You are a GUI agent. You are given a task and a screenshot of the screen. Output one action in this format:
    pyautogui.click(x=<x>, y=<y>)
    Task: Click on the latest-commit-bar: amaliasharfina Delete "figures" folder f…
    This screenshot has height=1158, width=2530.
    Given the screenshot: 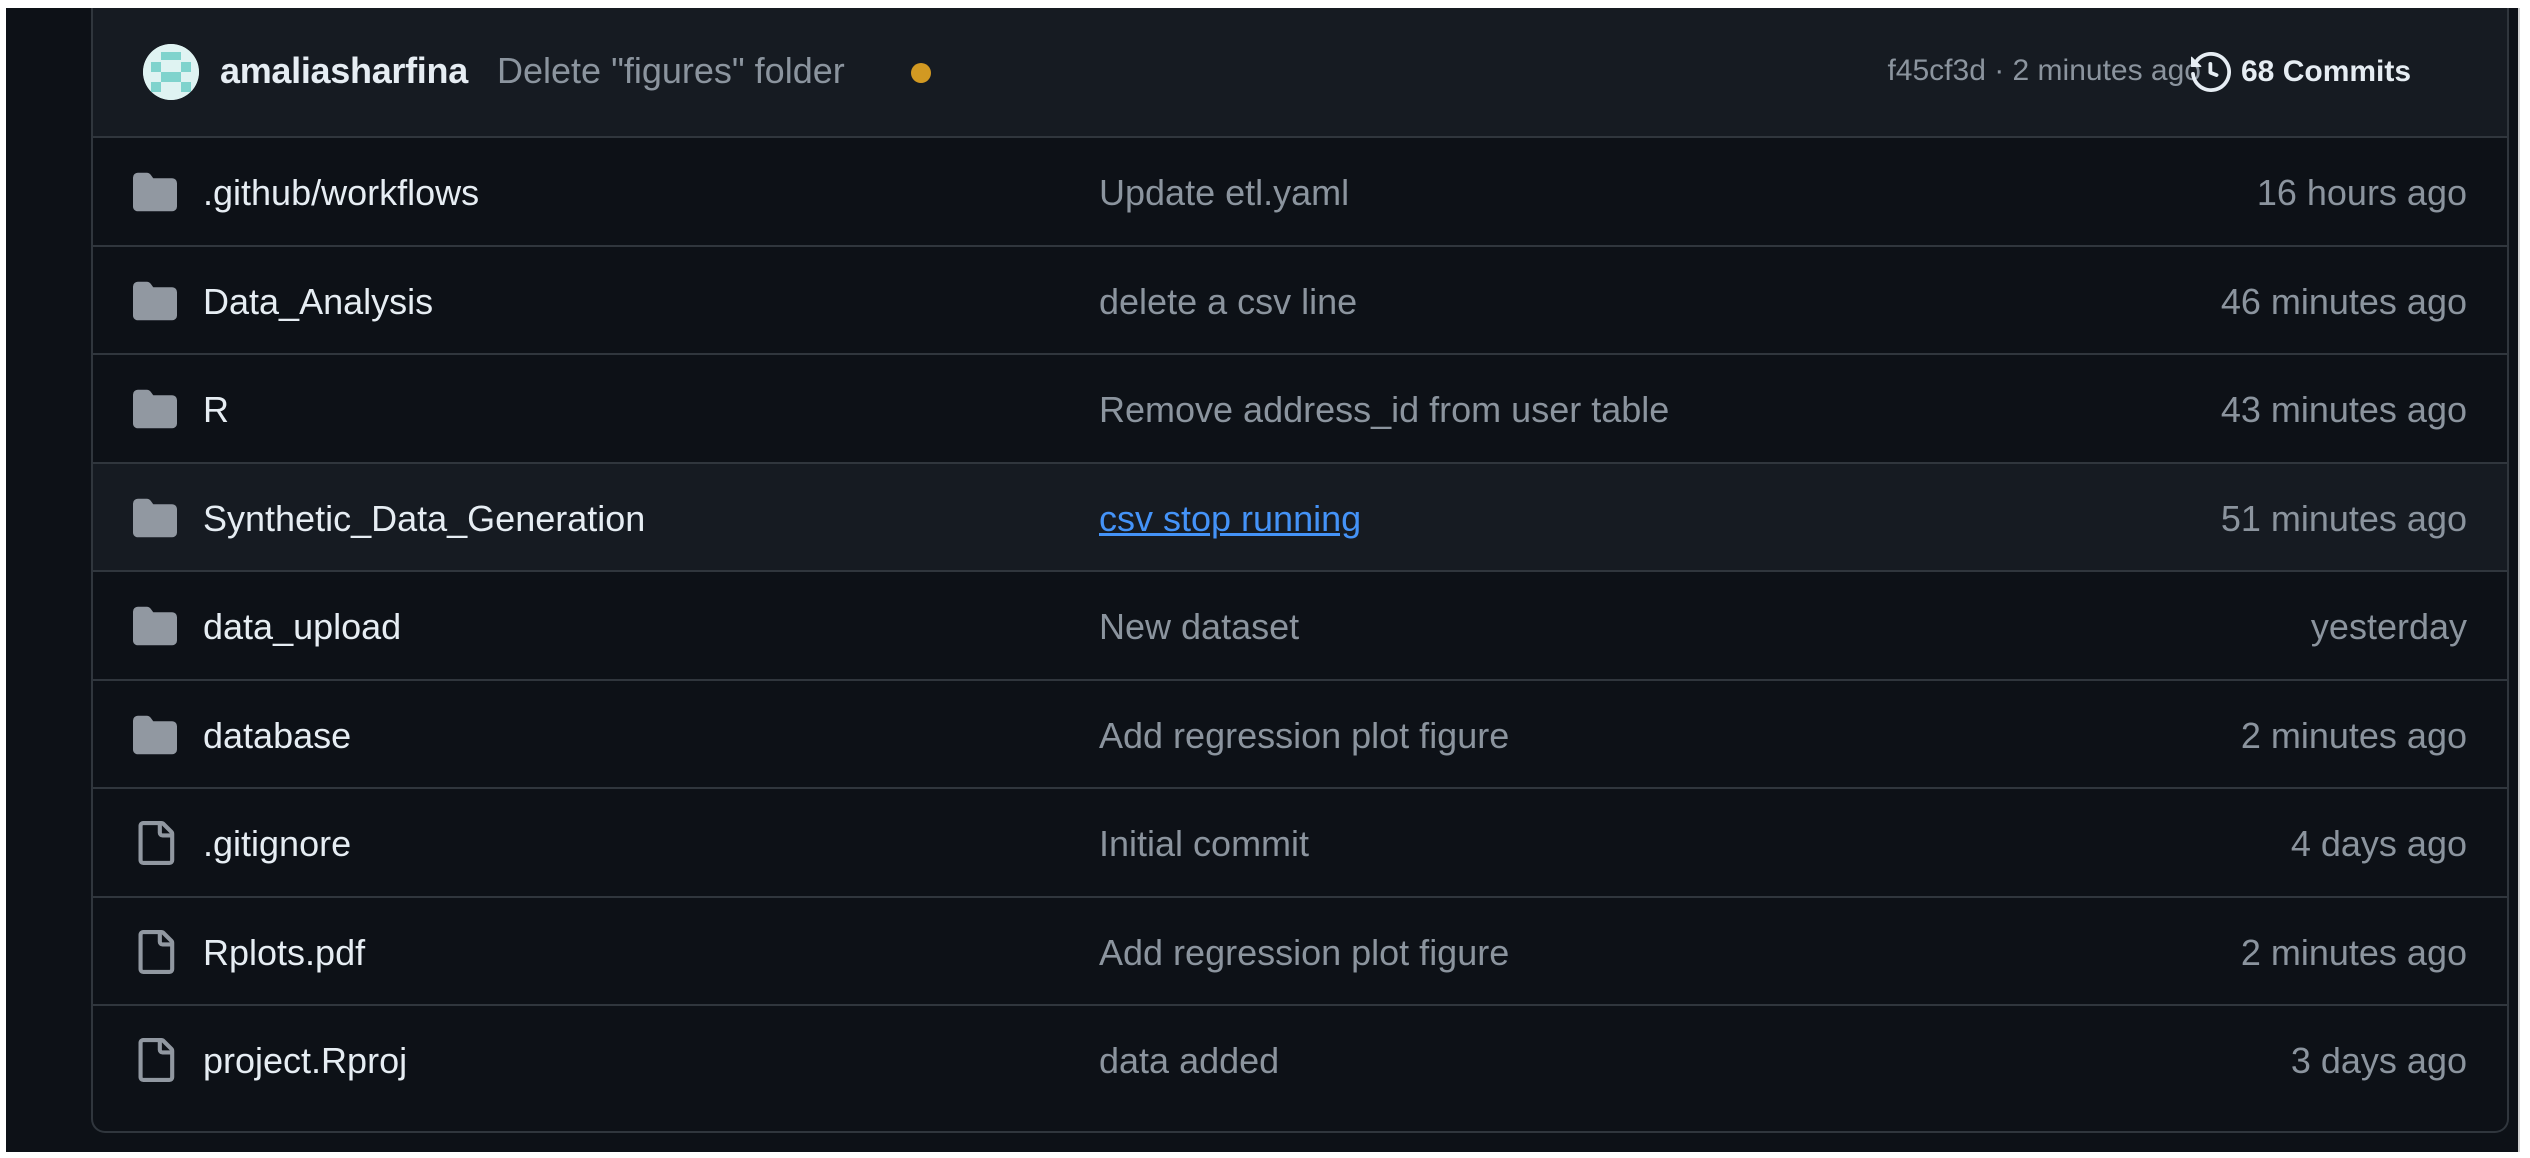 What is the action you would take?
    pyautogui.click(x=1300, y=73)
    